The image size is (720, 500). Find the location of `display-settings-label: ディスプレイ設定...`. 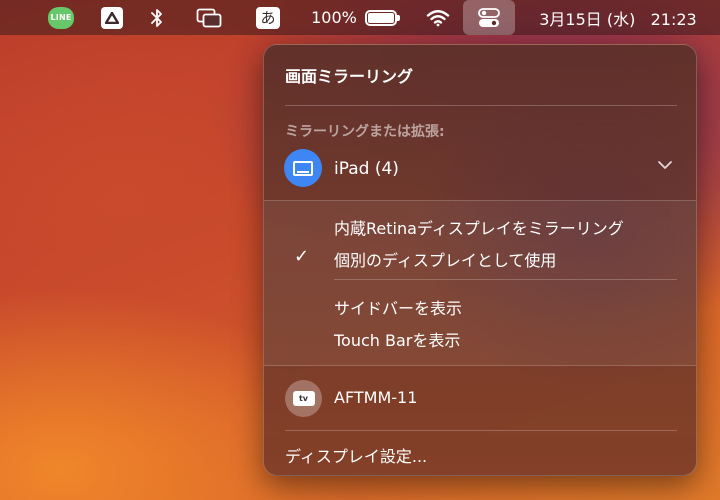

display-settings-label: ディスプレイ設定... is located at coordinates (356, 456).